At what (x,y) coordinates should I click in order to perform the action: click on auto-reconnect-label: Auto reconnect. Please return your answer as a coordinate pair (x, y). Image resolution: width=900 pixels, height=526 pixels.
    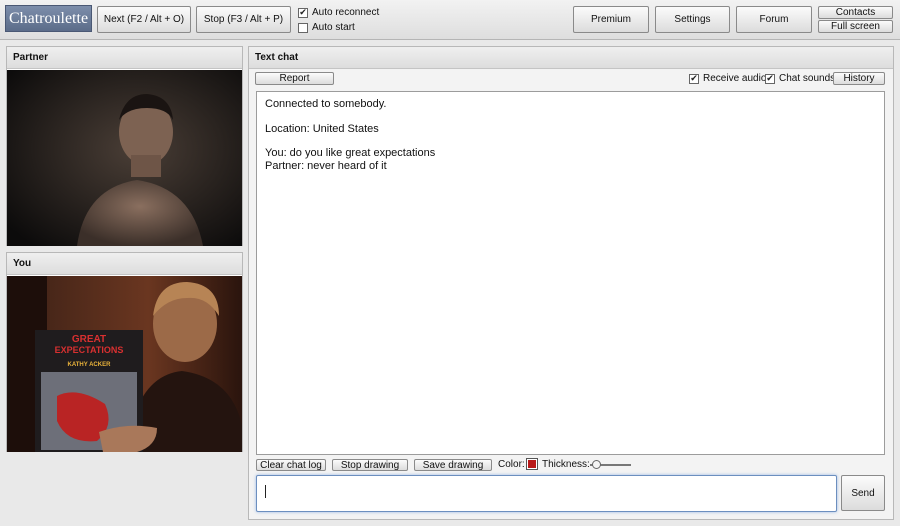
    Looking at the image, I should click on (346, 12).